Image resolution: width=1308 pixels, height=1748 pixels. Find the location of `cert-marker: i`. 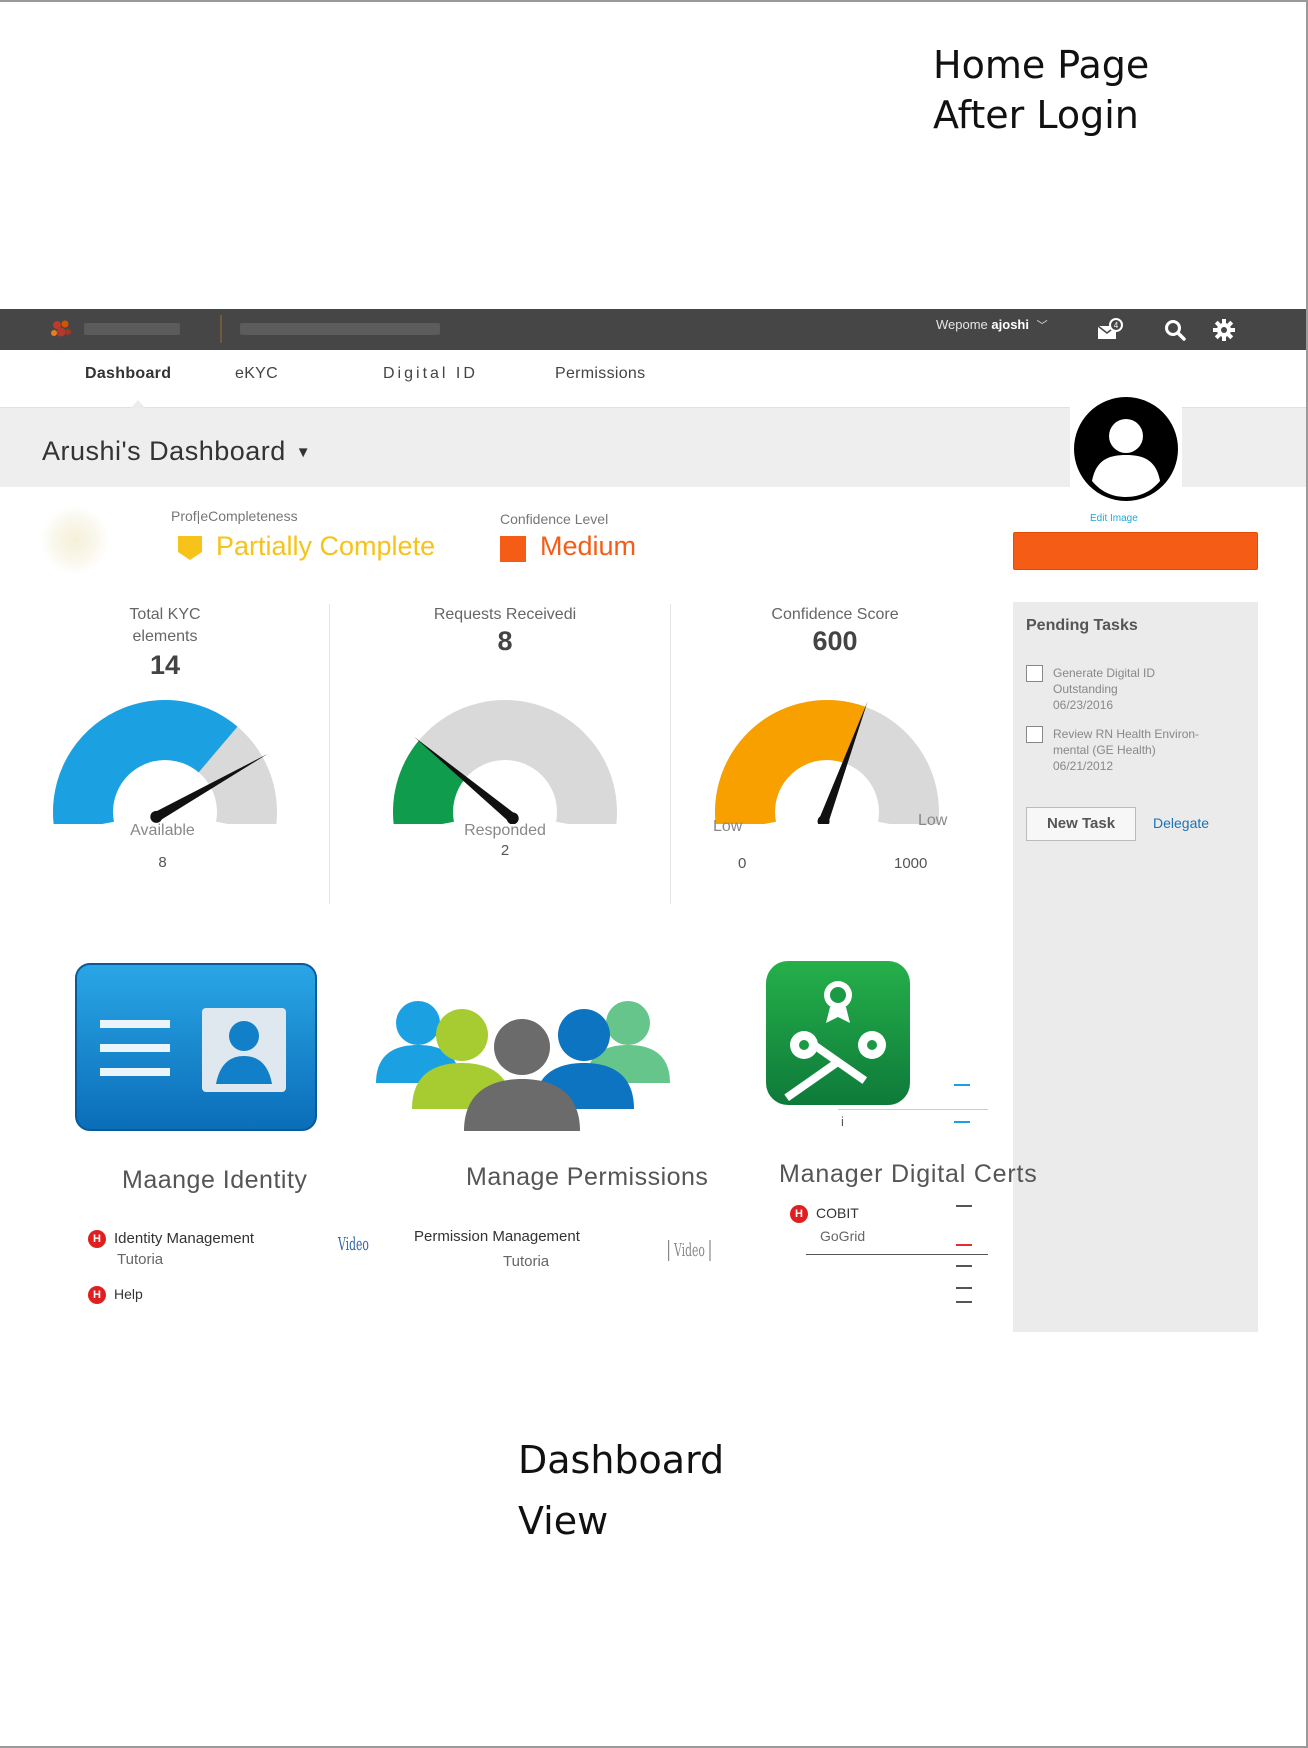

cert-marker: i is located at coordinates (842, 1121).